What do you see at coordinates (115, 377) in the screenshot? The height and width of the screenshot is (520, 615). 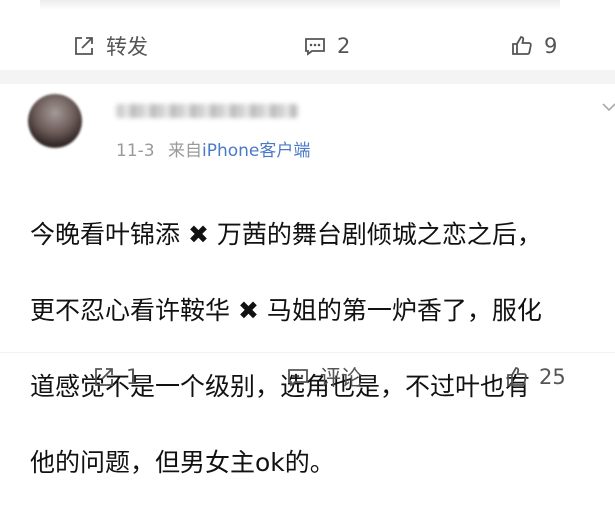 I see `repost-button: 1` at bounding box center [115, 377].